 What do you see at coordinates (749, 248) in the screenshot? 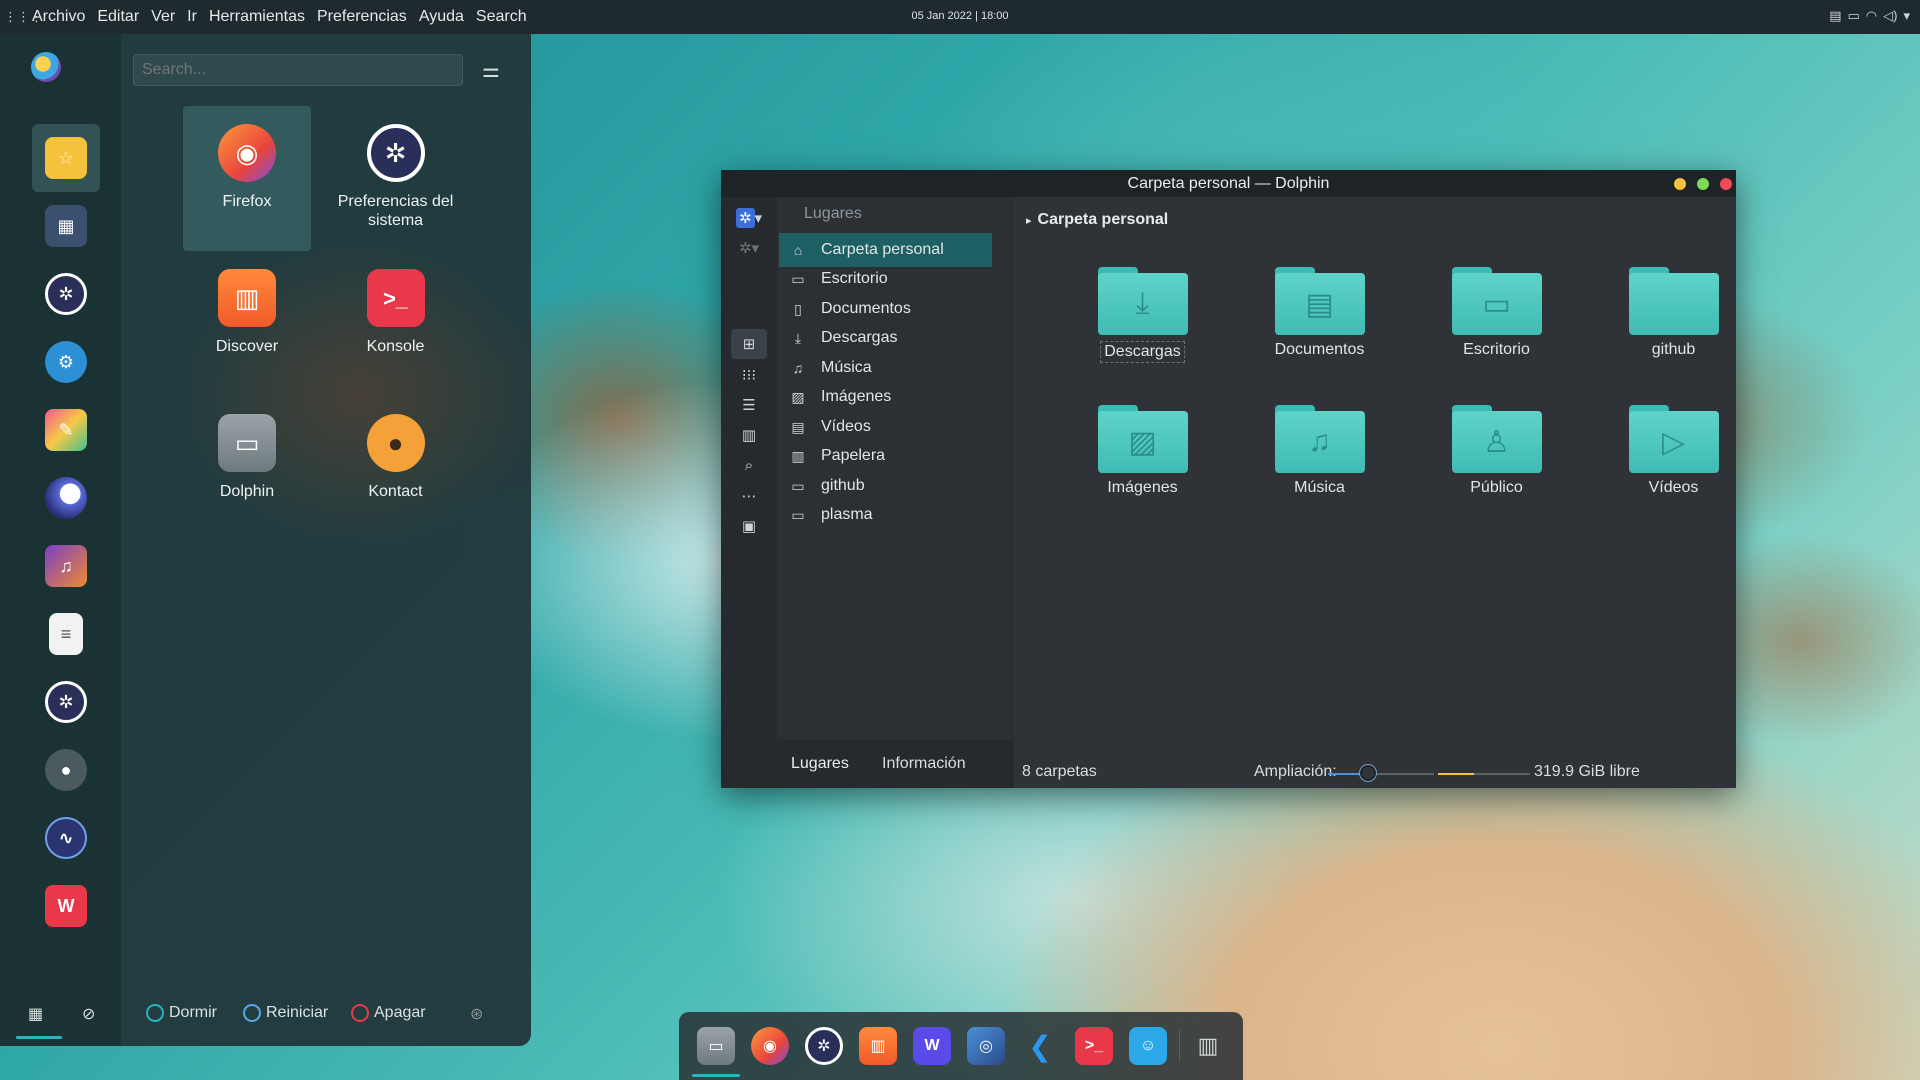
I see `secondary-menu-icon: ✲▾` at bounding box center [749, 248].